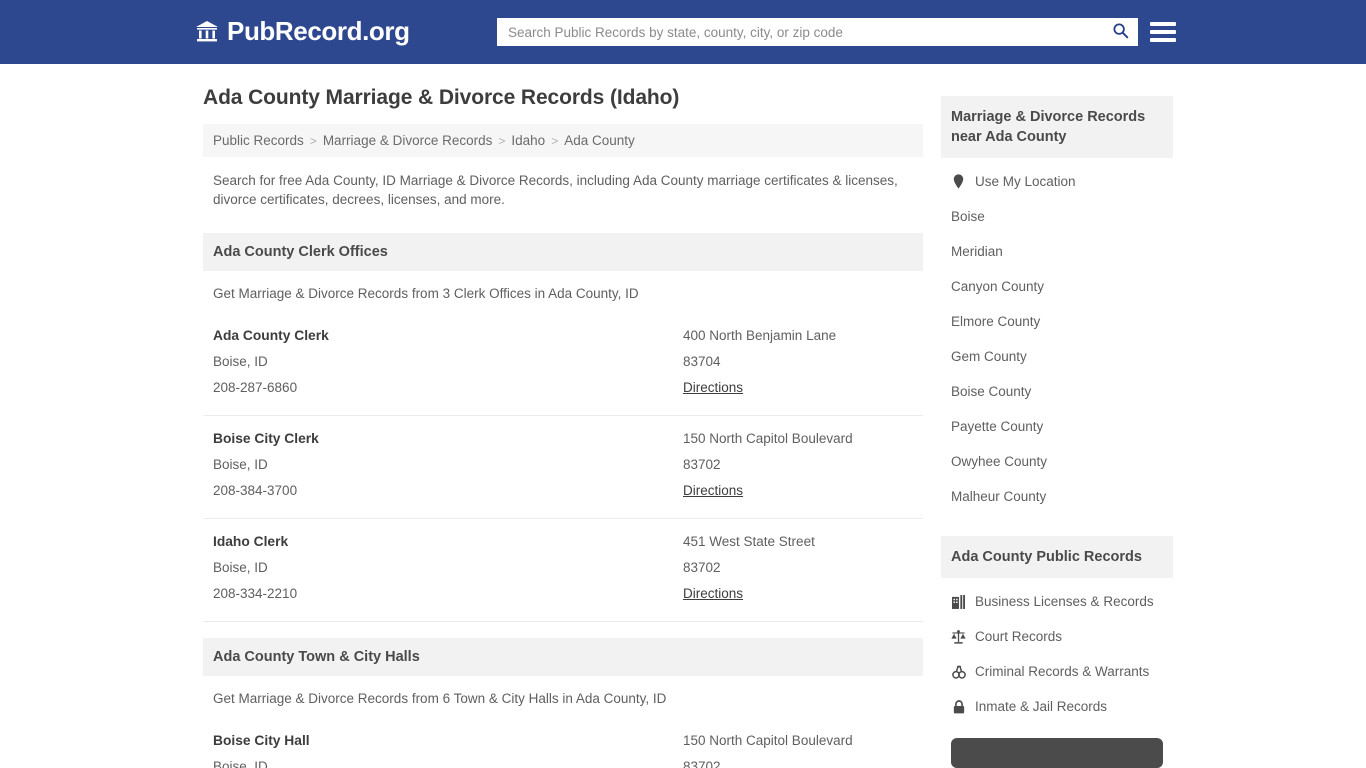 The height and width of the screenshot is (768, 1366). What do you see at coordinates (599, 140) in the screenshot?
I see `breadcrumb-item-ada-county: Ada County` at bounding box center [599, 140].